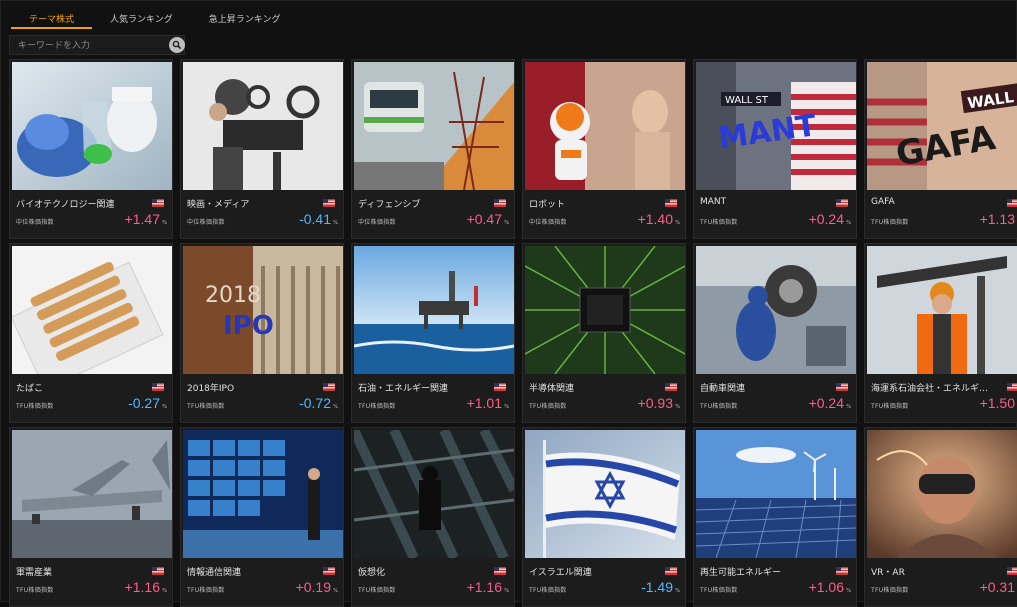 This screenshot has width=1017, height=607. I want to click on theme-card: イスラエル関連 TFU株価指数 -1.49 %, so click(604, 517).